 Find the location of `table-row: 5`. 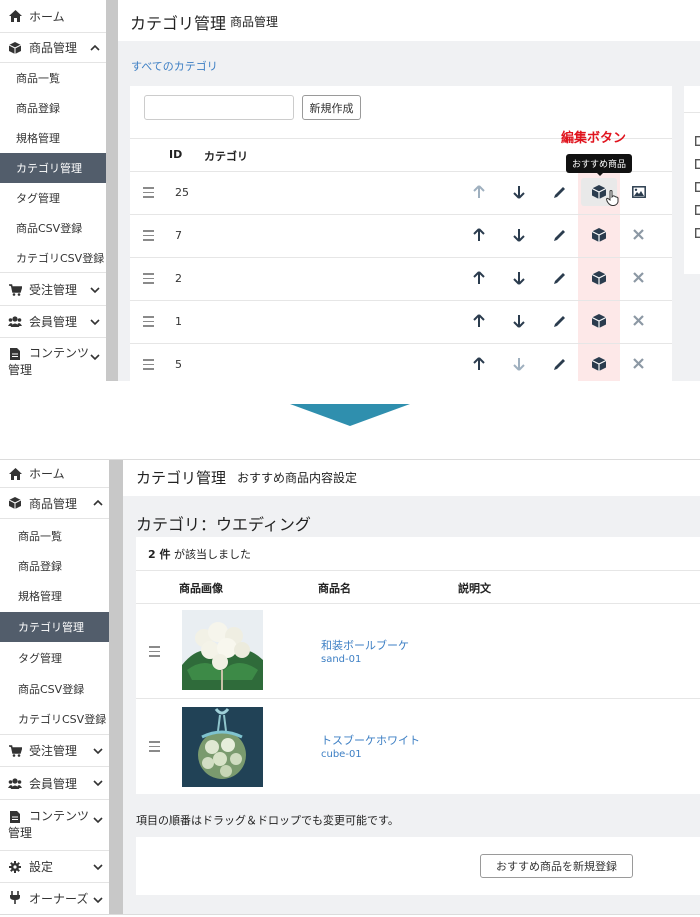

table-row: 5 is located at coordinates (401, 362).